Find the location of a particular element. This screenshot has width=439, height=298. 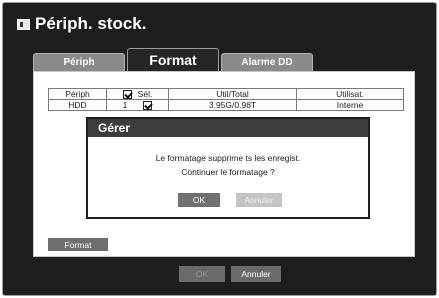

format-button: Format is located at coordinates (78, 244).